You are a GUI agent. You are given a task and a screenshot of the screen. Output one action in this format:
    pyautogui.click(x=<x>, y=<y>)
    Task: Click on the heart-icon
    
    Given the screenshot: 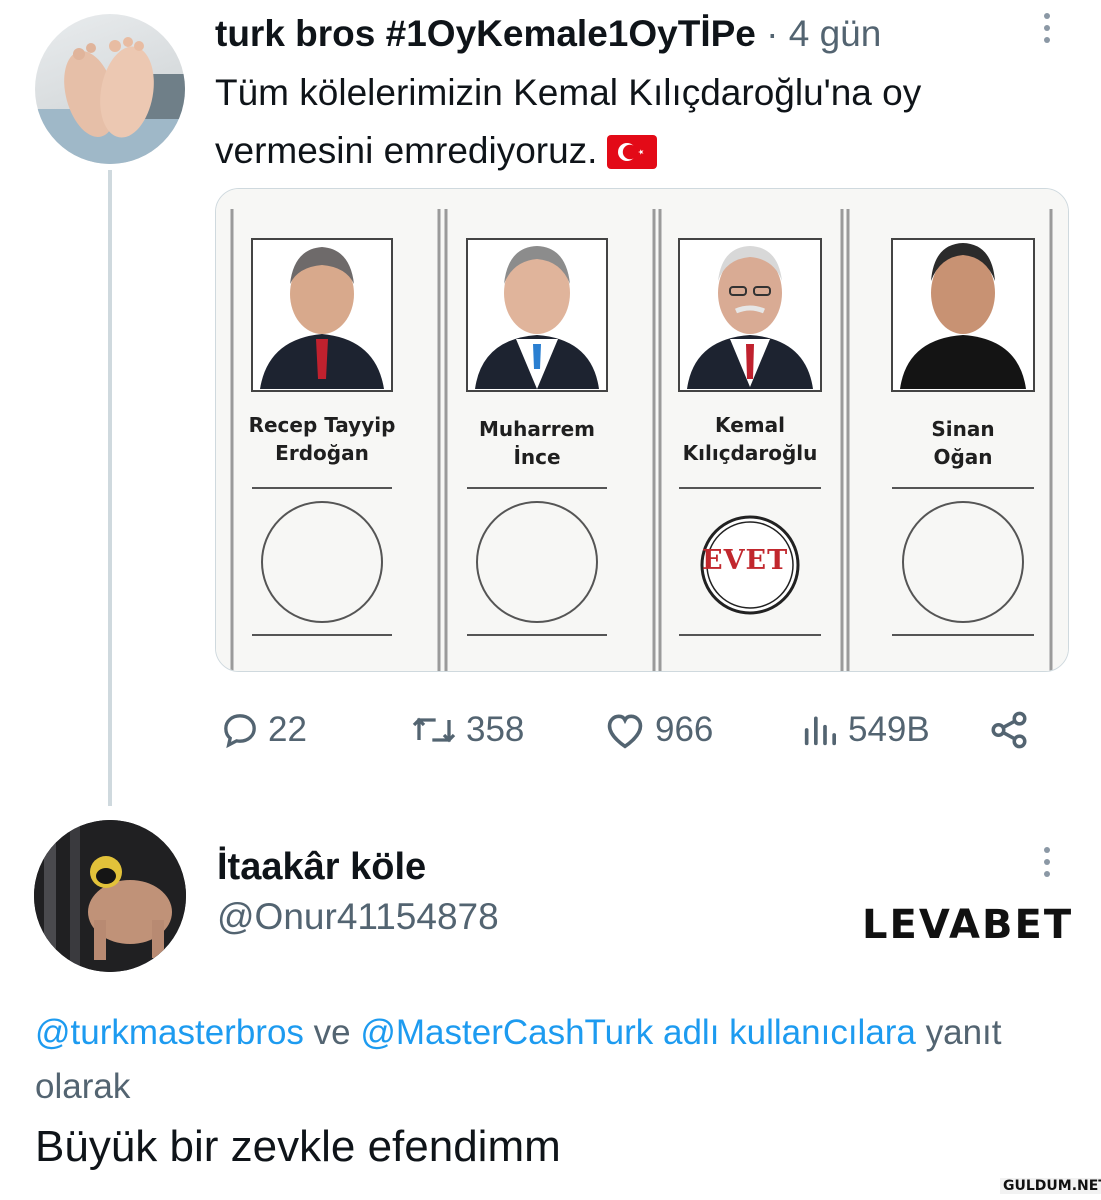 What is the action you would take?
    pyautogui.click(x=625, y=731)
    